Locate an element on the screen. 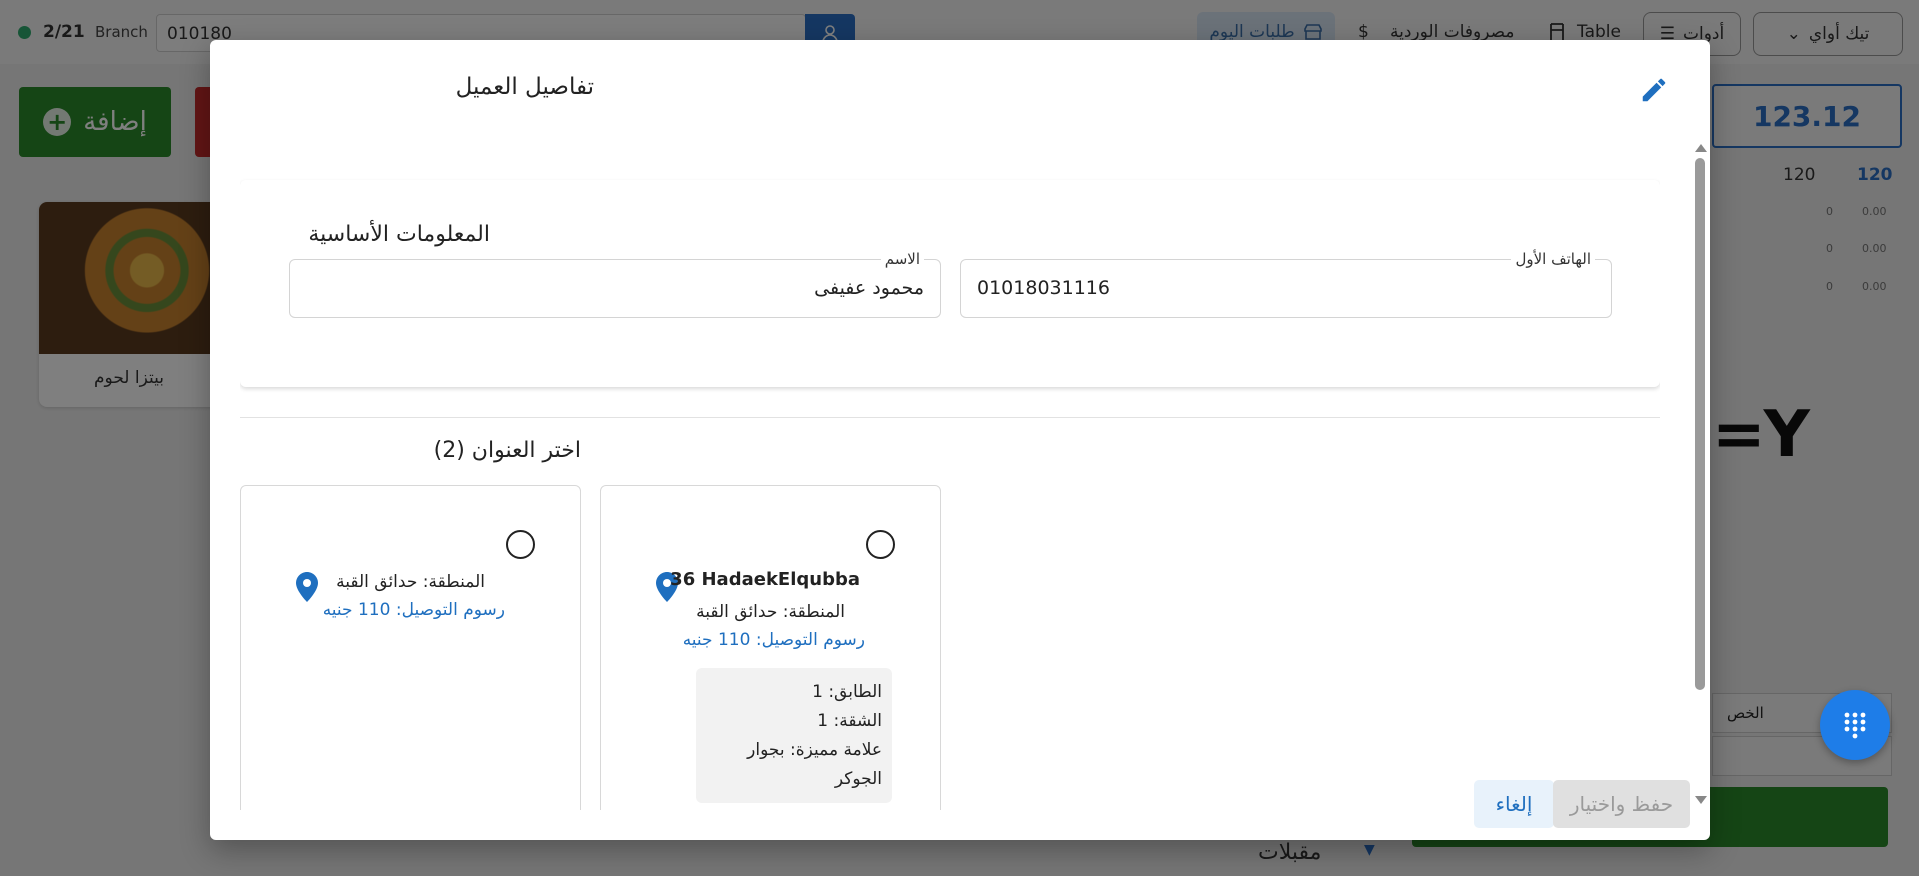 This screenshot has height=876, width=1919. dialpad-button is located at coordinates (1855, 725).